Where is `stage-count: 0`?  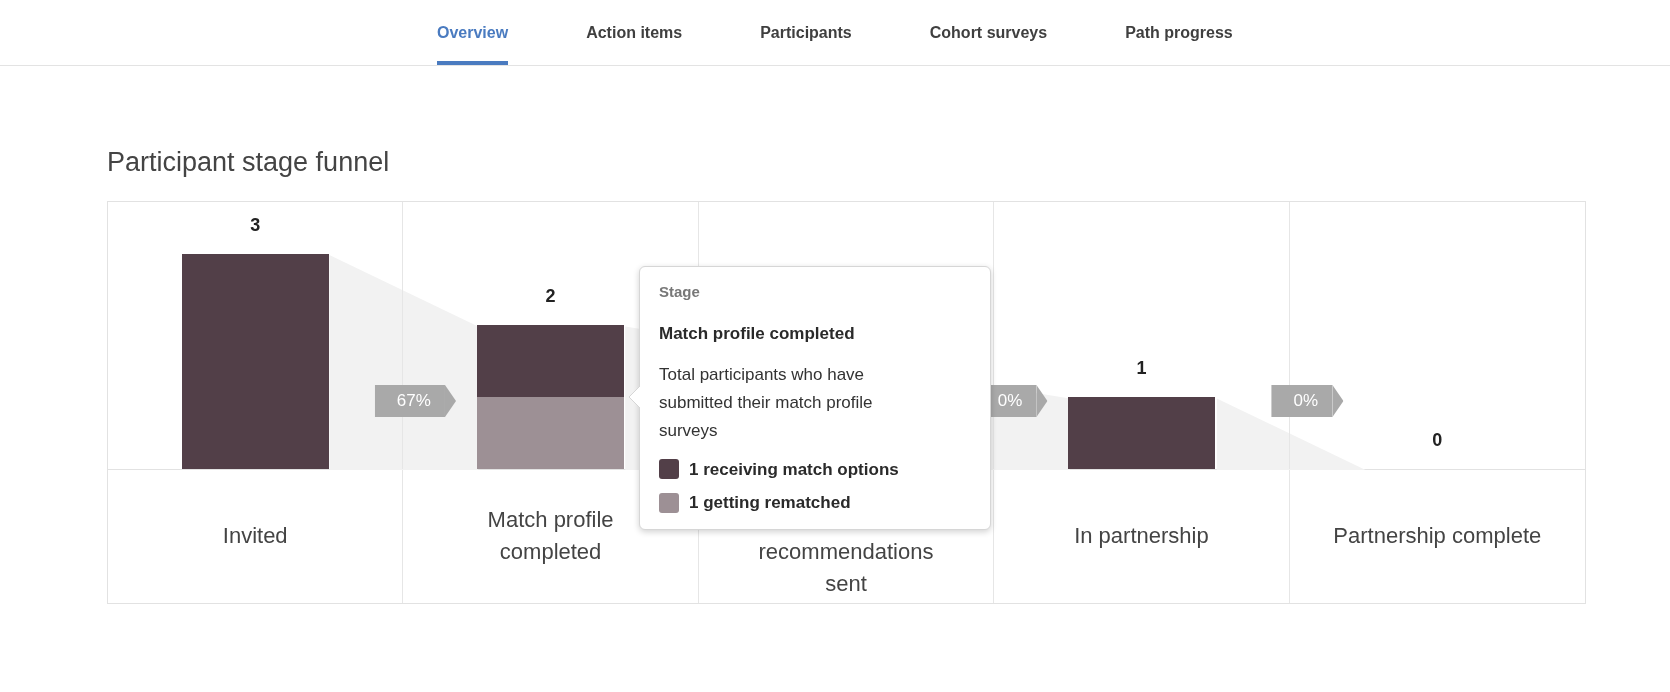
stage-count: 0 is located at coordinates (1437, 439).